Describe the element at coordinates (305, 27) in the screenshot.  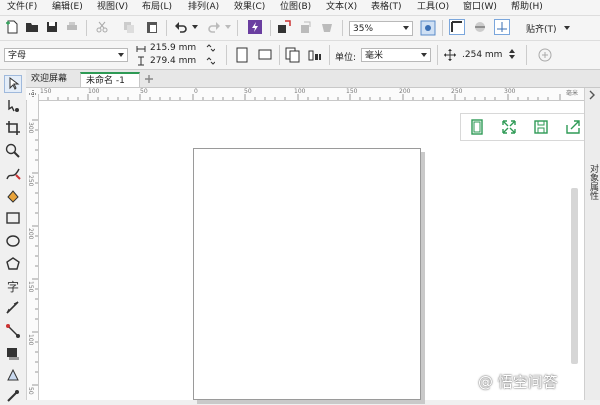
I see `export-icon` at that location.